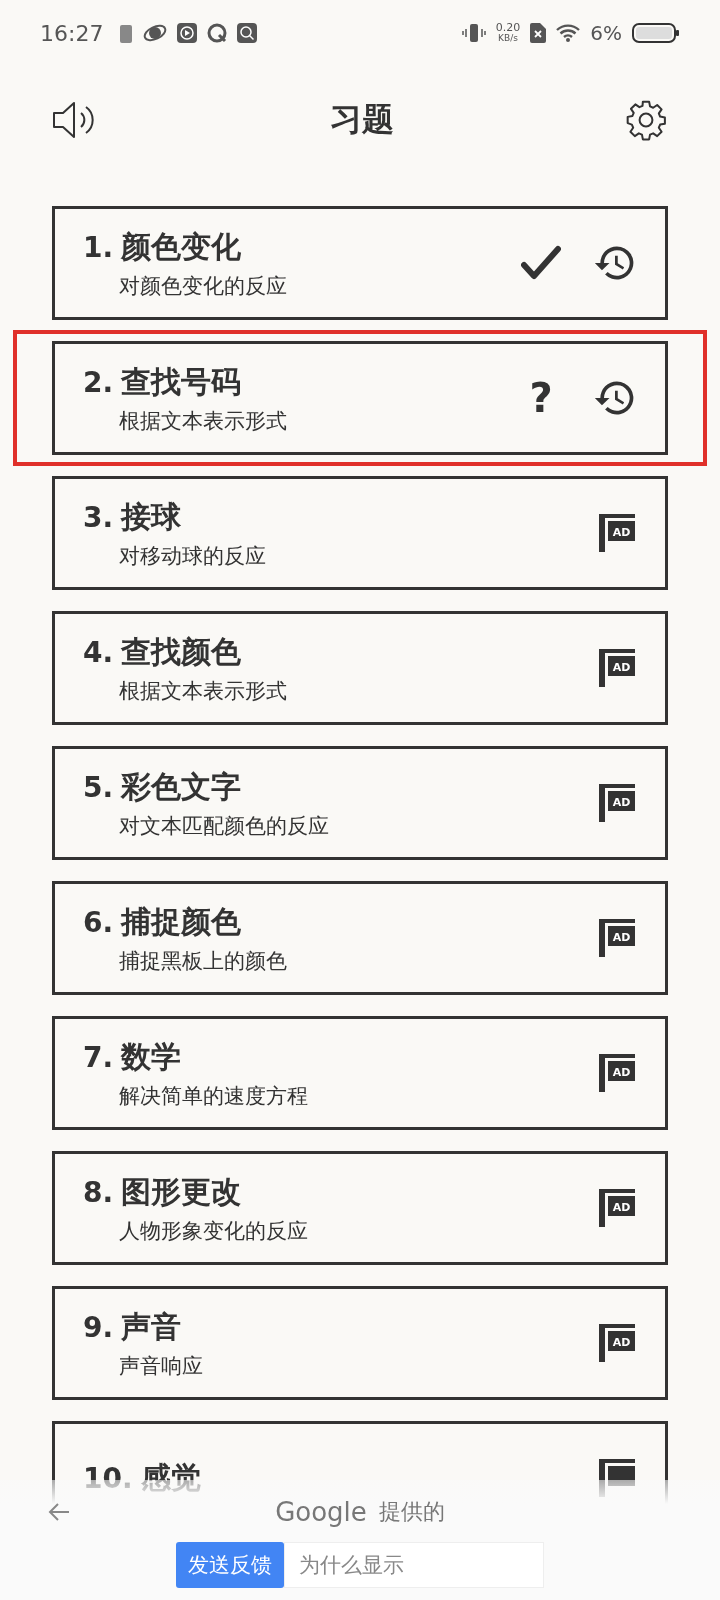 This screenshot has height=1600, width=720. Describe the element at coordinates (72, 33) in the screenshot. I see `status-time: 16:27` at that location.